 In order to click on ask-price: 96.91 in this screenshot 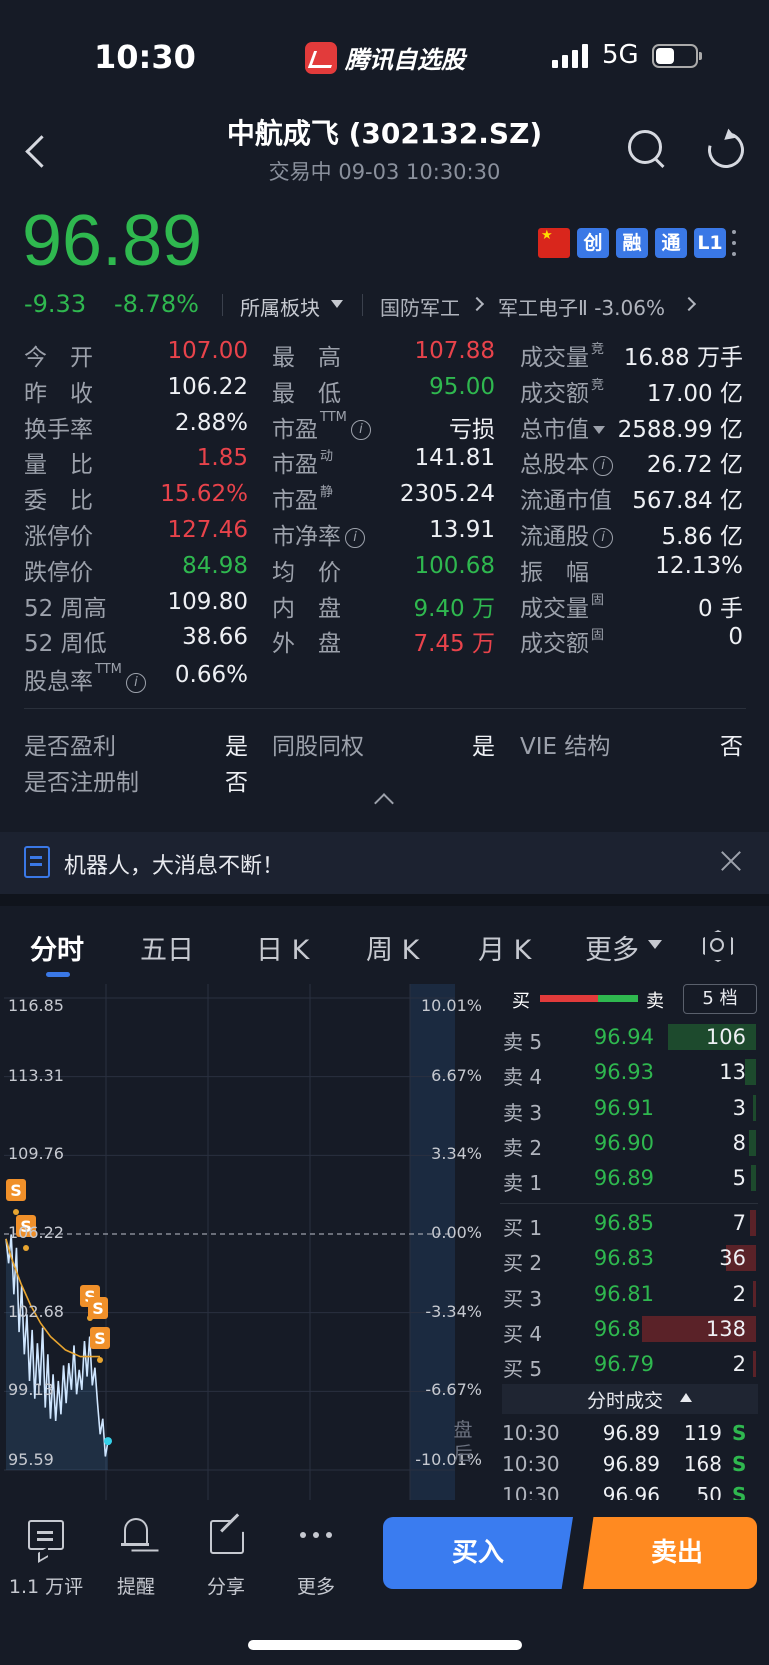, I will do `click(617, 1108)`.